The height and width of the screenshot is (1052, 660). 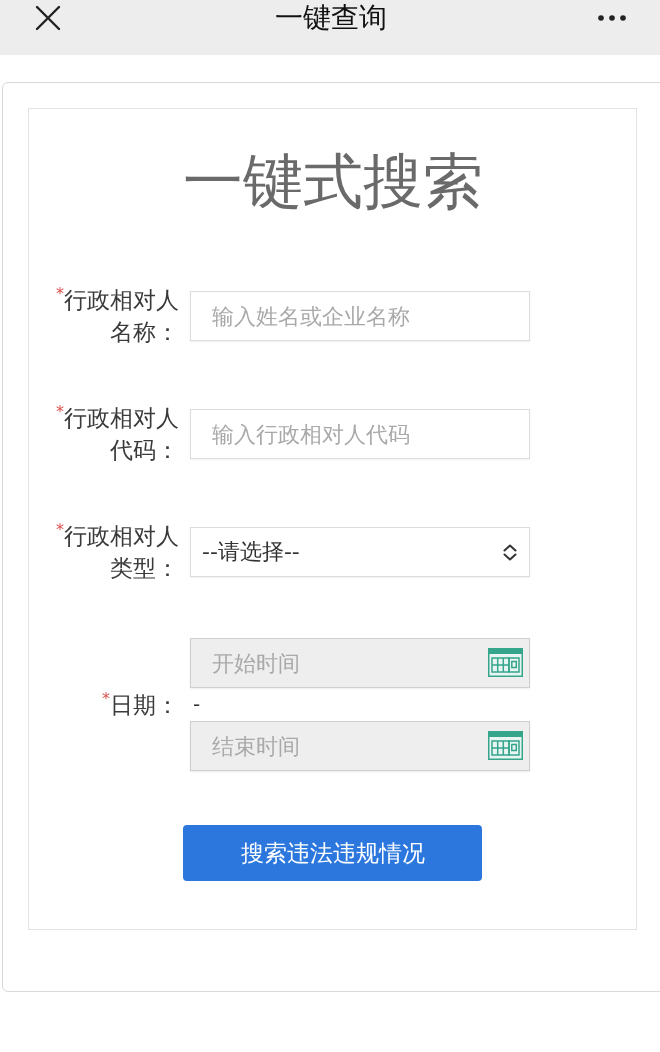 What do you see at coordinates (121, 552) in the screenshot?
I see `field-label: 行政相对人类型：` at bounding box center [121, 552].